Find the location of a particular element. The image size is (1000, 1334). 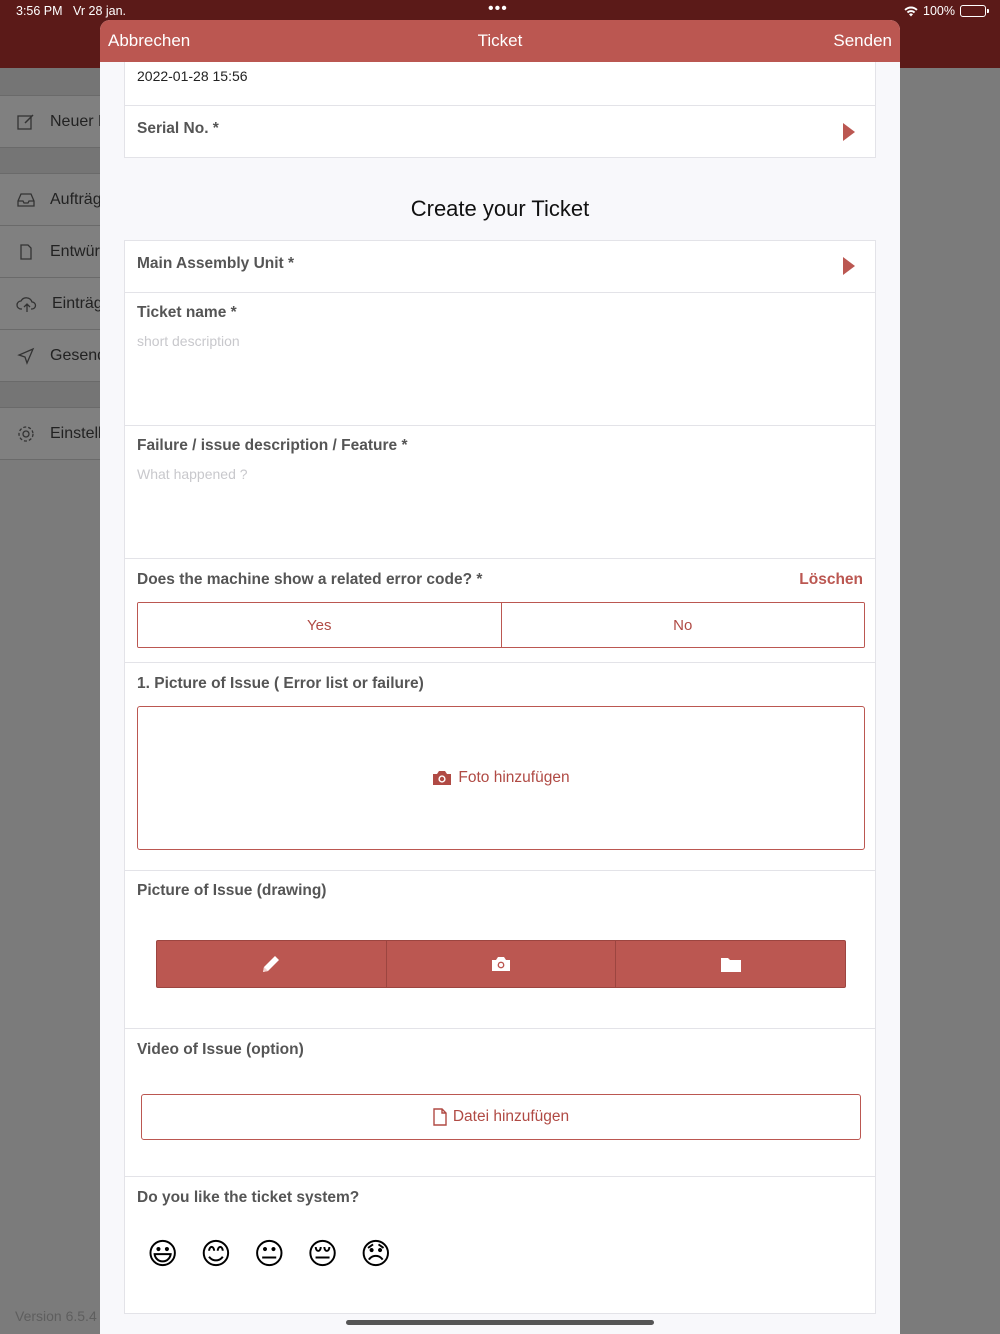

send-icon is located at coordinates (26, 356).